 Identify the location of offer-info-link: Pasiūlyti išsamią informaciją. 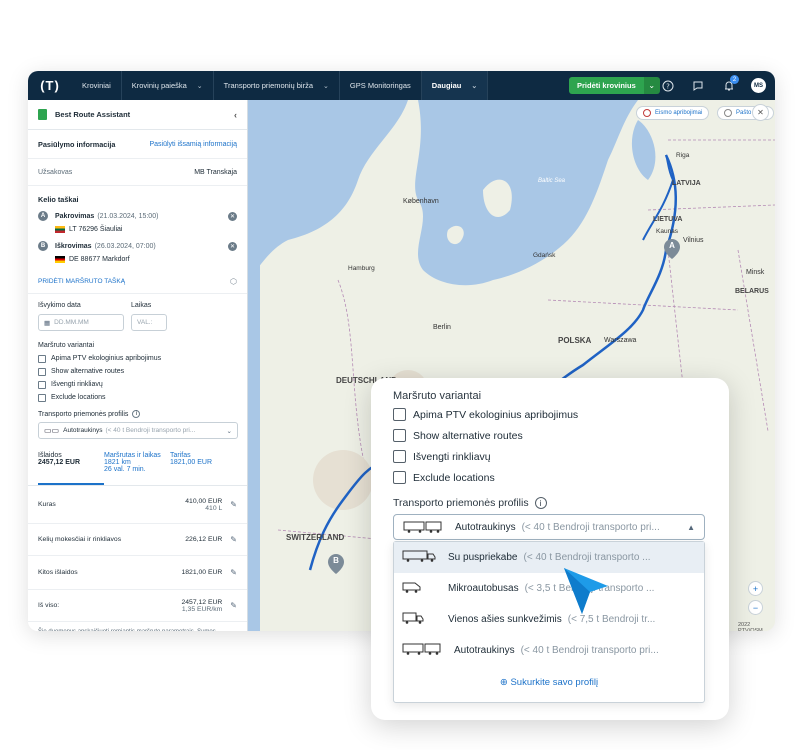
(193, 144).